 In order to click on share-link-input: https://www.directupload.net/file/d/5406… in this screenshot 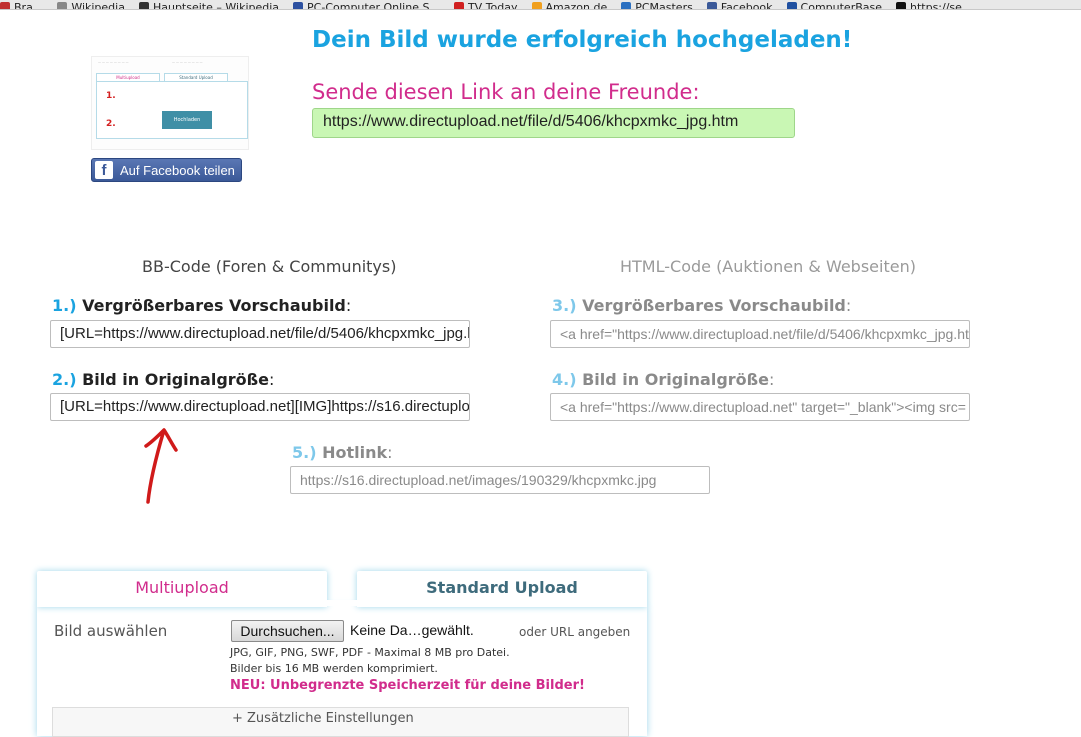, I will do `click(553, 123)`.